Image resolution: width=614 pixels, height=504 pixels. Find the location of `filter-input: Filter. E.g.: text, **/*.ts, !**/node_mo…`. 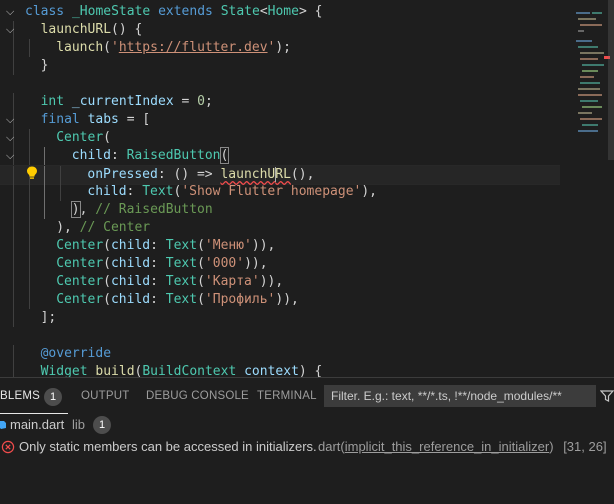

filter-input: Filter. E.g.: text, **/*.ts, !**/node_mo… is located at coordinates (460, 396).